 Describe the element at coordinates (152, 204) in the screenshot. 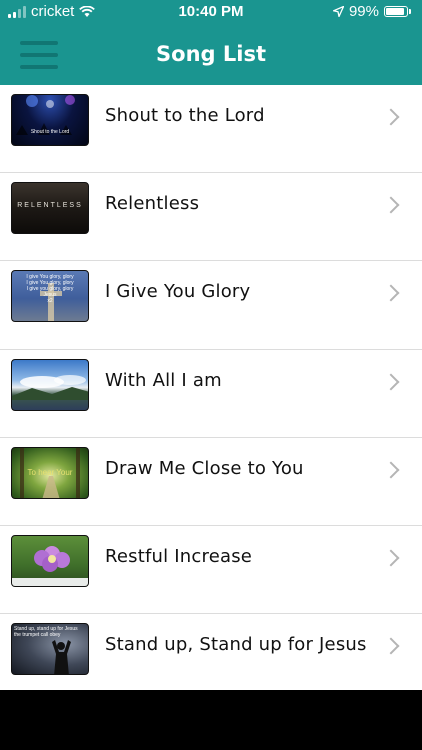

I see `song-title: Relentless` at that location.